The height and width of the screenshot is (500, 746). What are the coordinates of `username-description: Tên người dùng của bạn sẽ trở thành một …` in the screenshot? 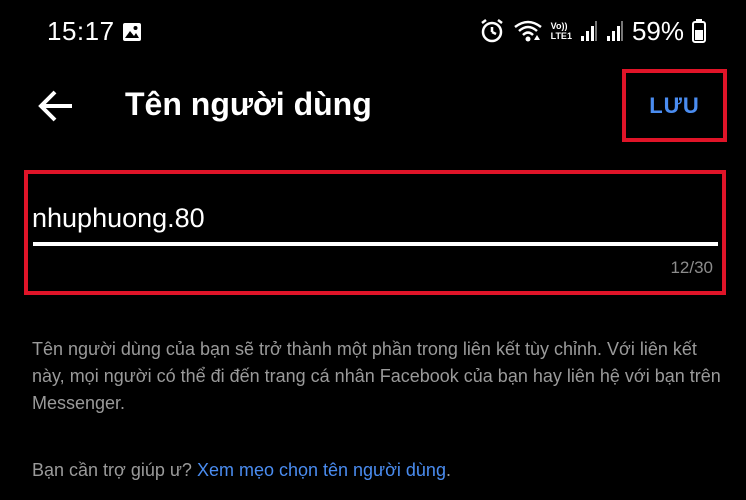 It's located at (376, 376).